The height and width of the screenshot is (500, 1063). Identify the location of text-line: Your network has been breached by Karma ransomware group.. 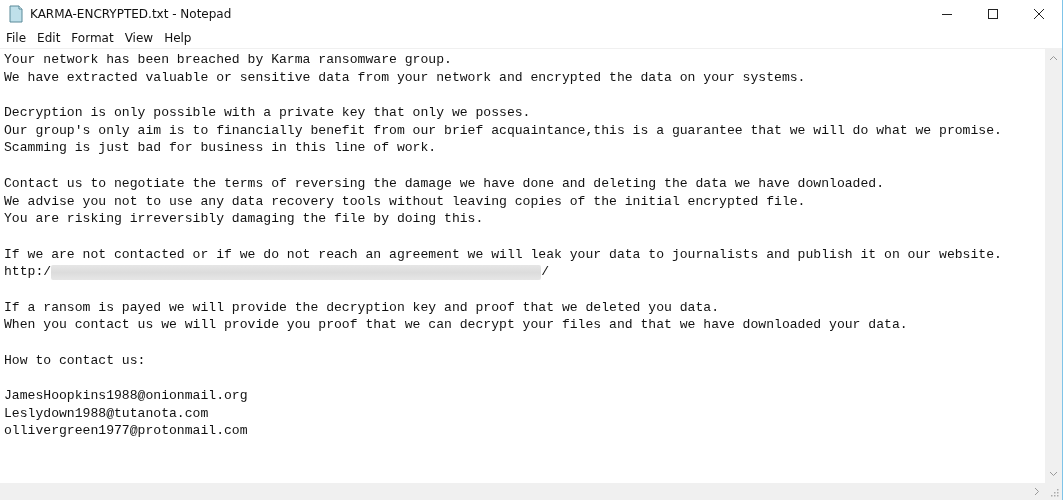
(228, 60).